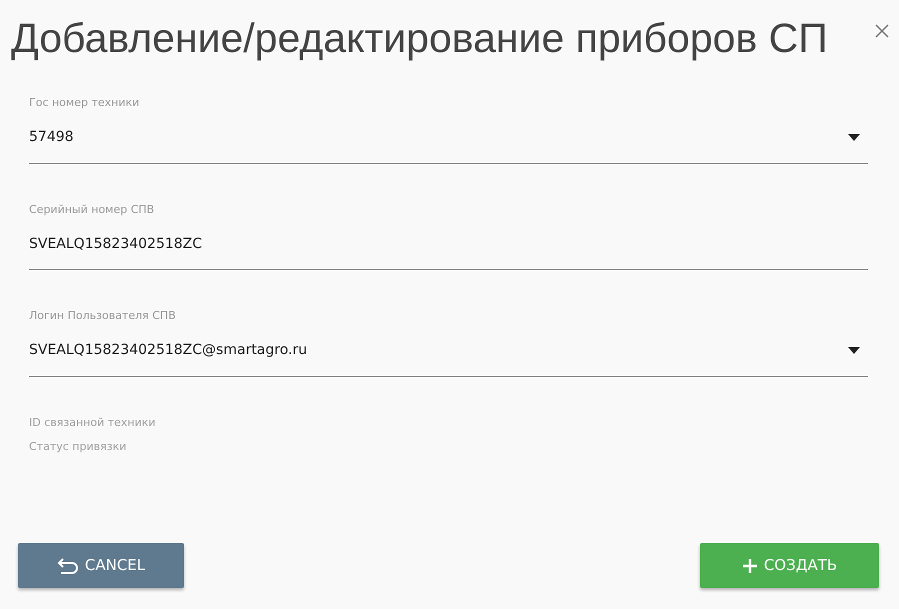  What do you see at coordinates (420, 38) in the screenshot?
I see `dialog-title: Добавление/редактирование приборов СП` at bounding box center [420, 38].